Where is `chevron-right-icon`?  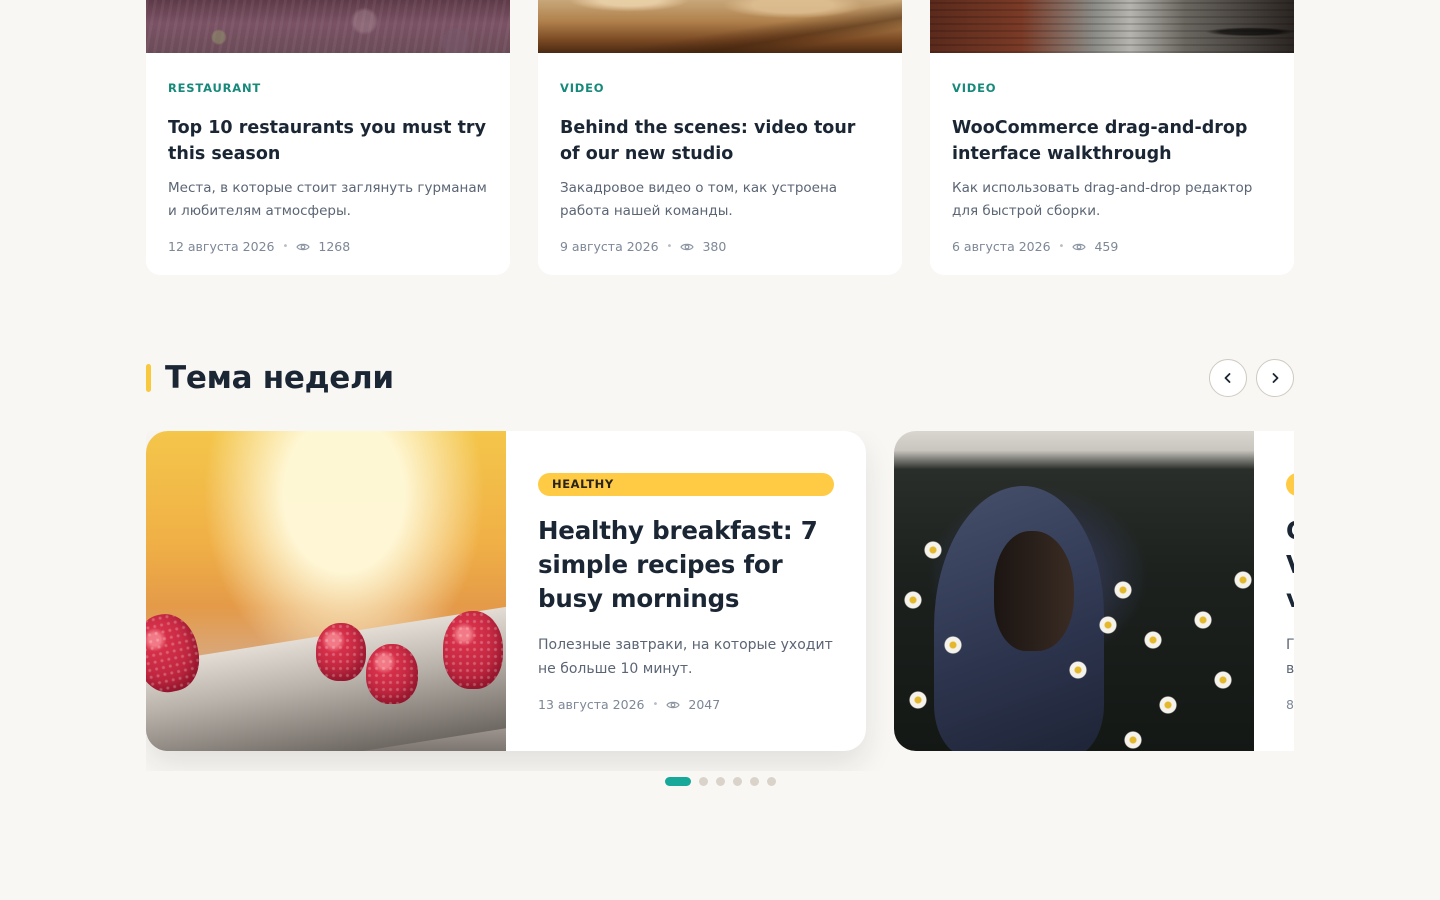 chevron-right-icon is located at coordinates (1275, 378).